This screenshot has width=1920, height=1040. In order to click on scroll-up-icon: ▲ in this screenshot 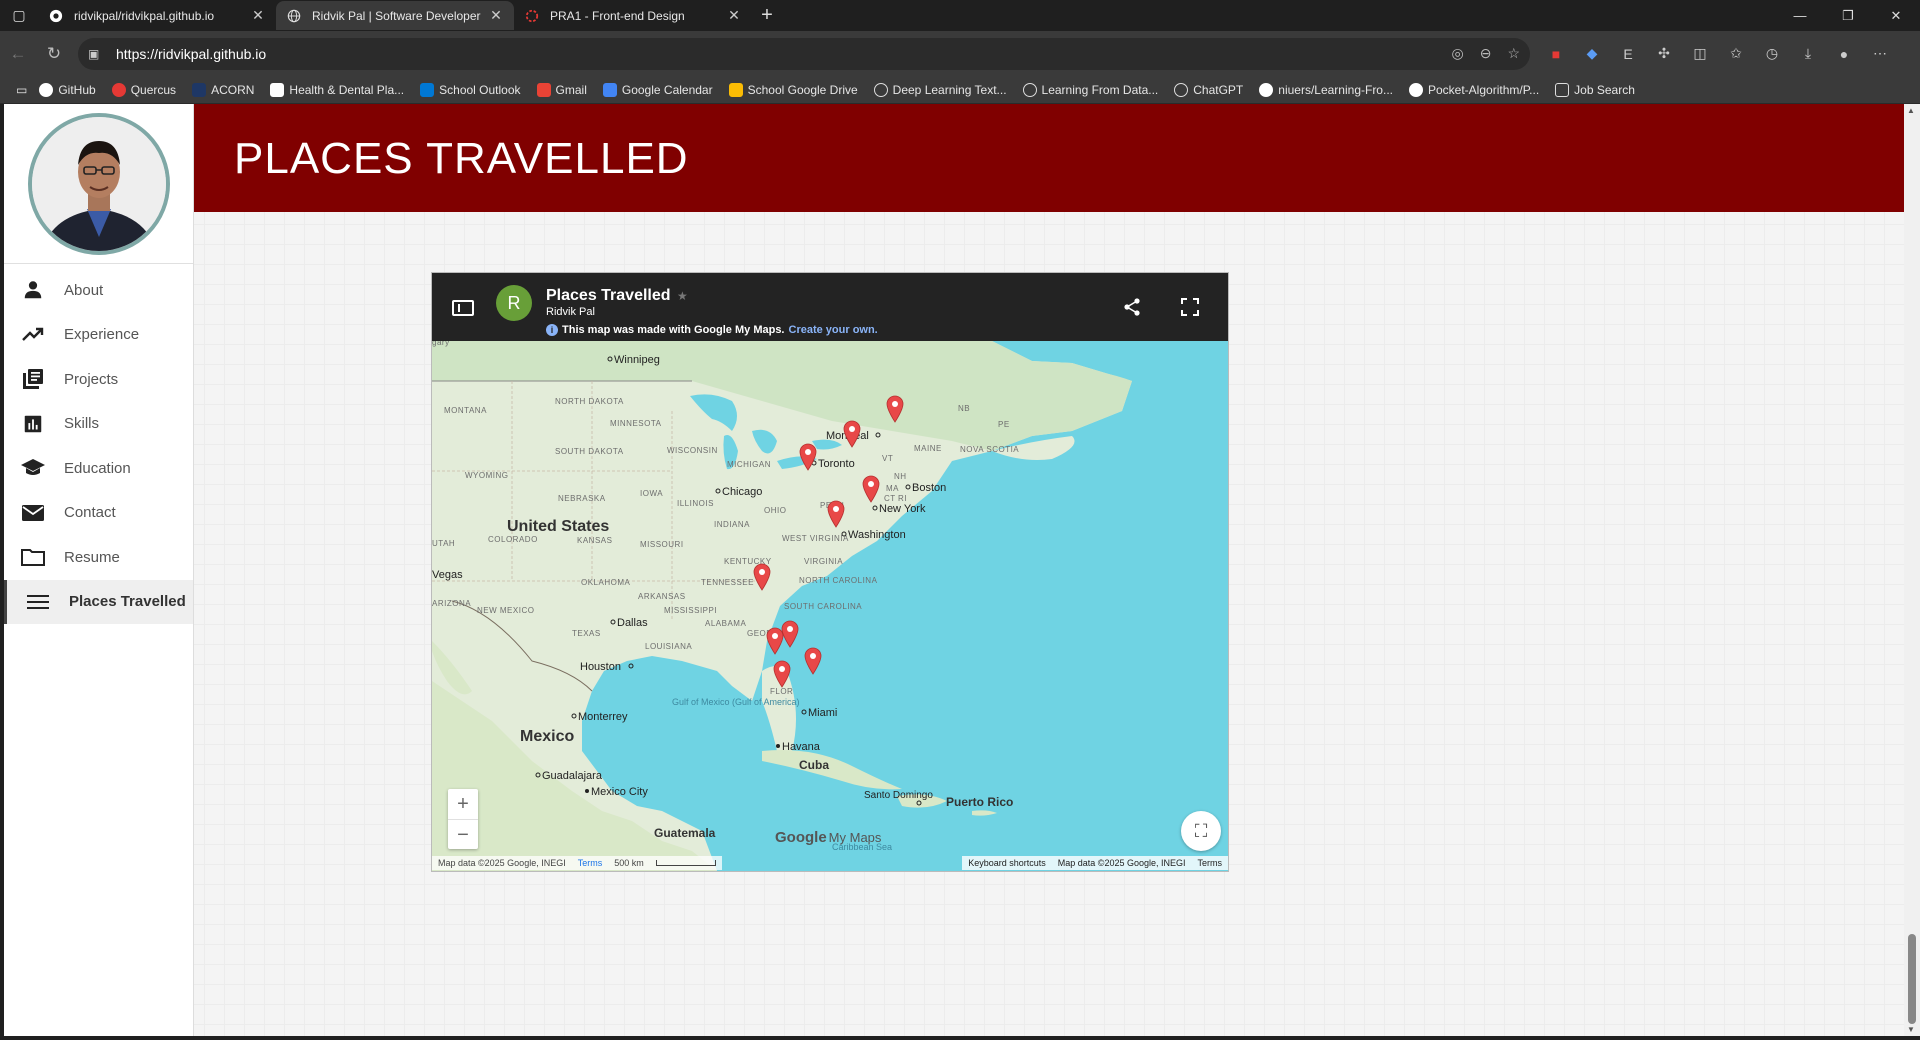, I will do `click(1911, 110)`.